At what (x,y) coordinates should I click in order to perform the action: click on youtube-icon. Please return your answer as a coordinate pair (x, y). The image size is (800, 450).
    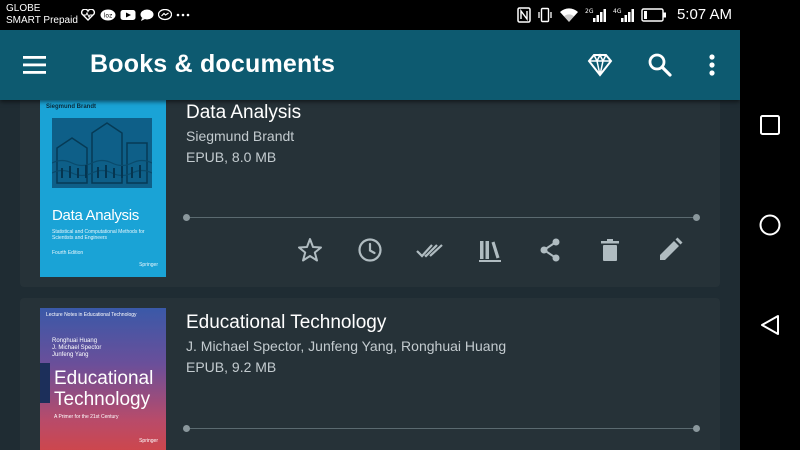
    Looking at the image, I should click on (128, 15).